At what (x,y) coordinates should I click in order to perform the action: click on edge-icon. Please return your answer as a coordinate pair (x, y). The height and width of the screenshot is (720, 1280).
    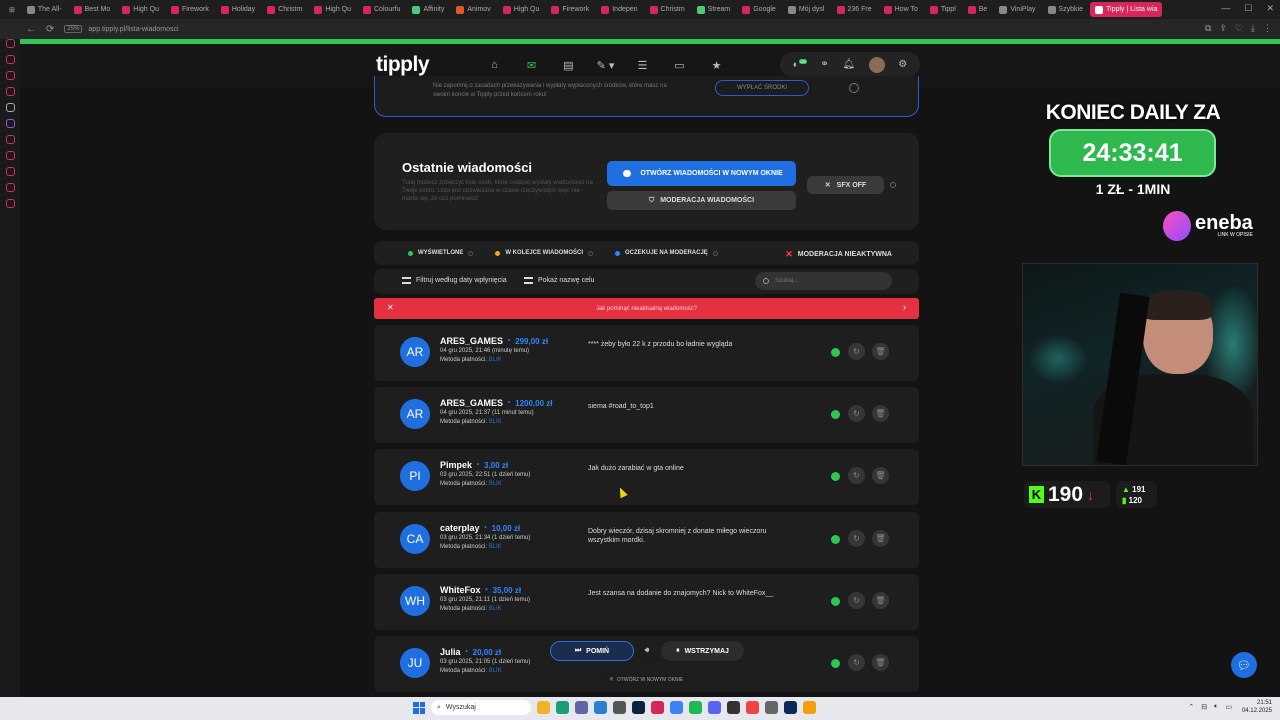
    Looking at the image, I should click on (562, 707).